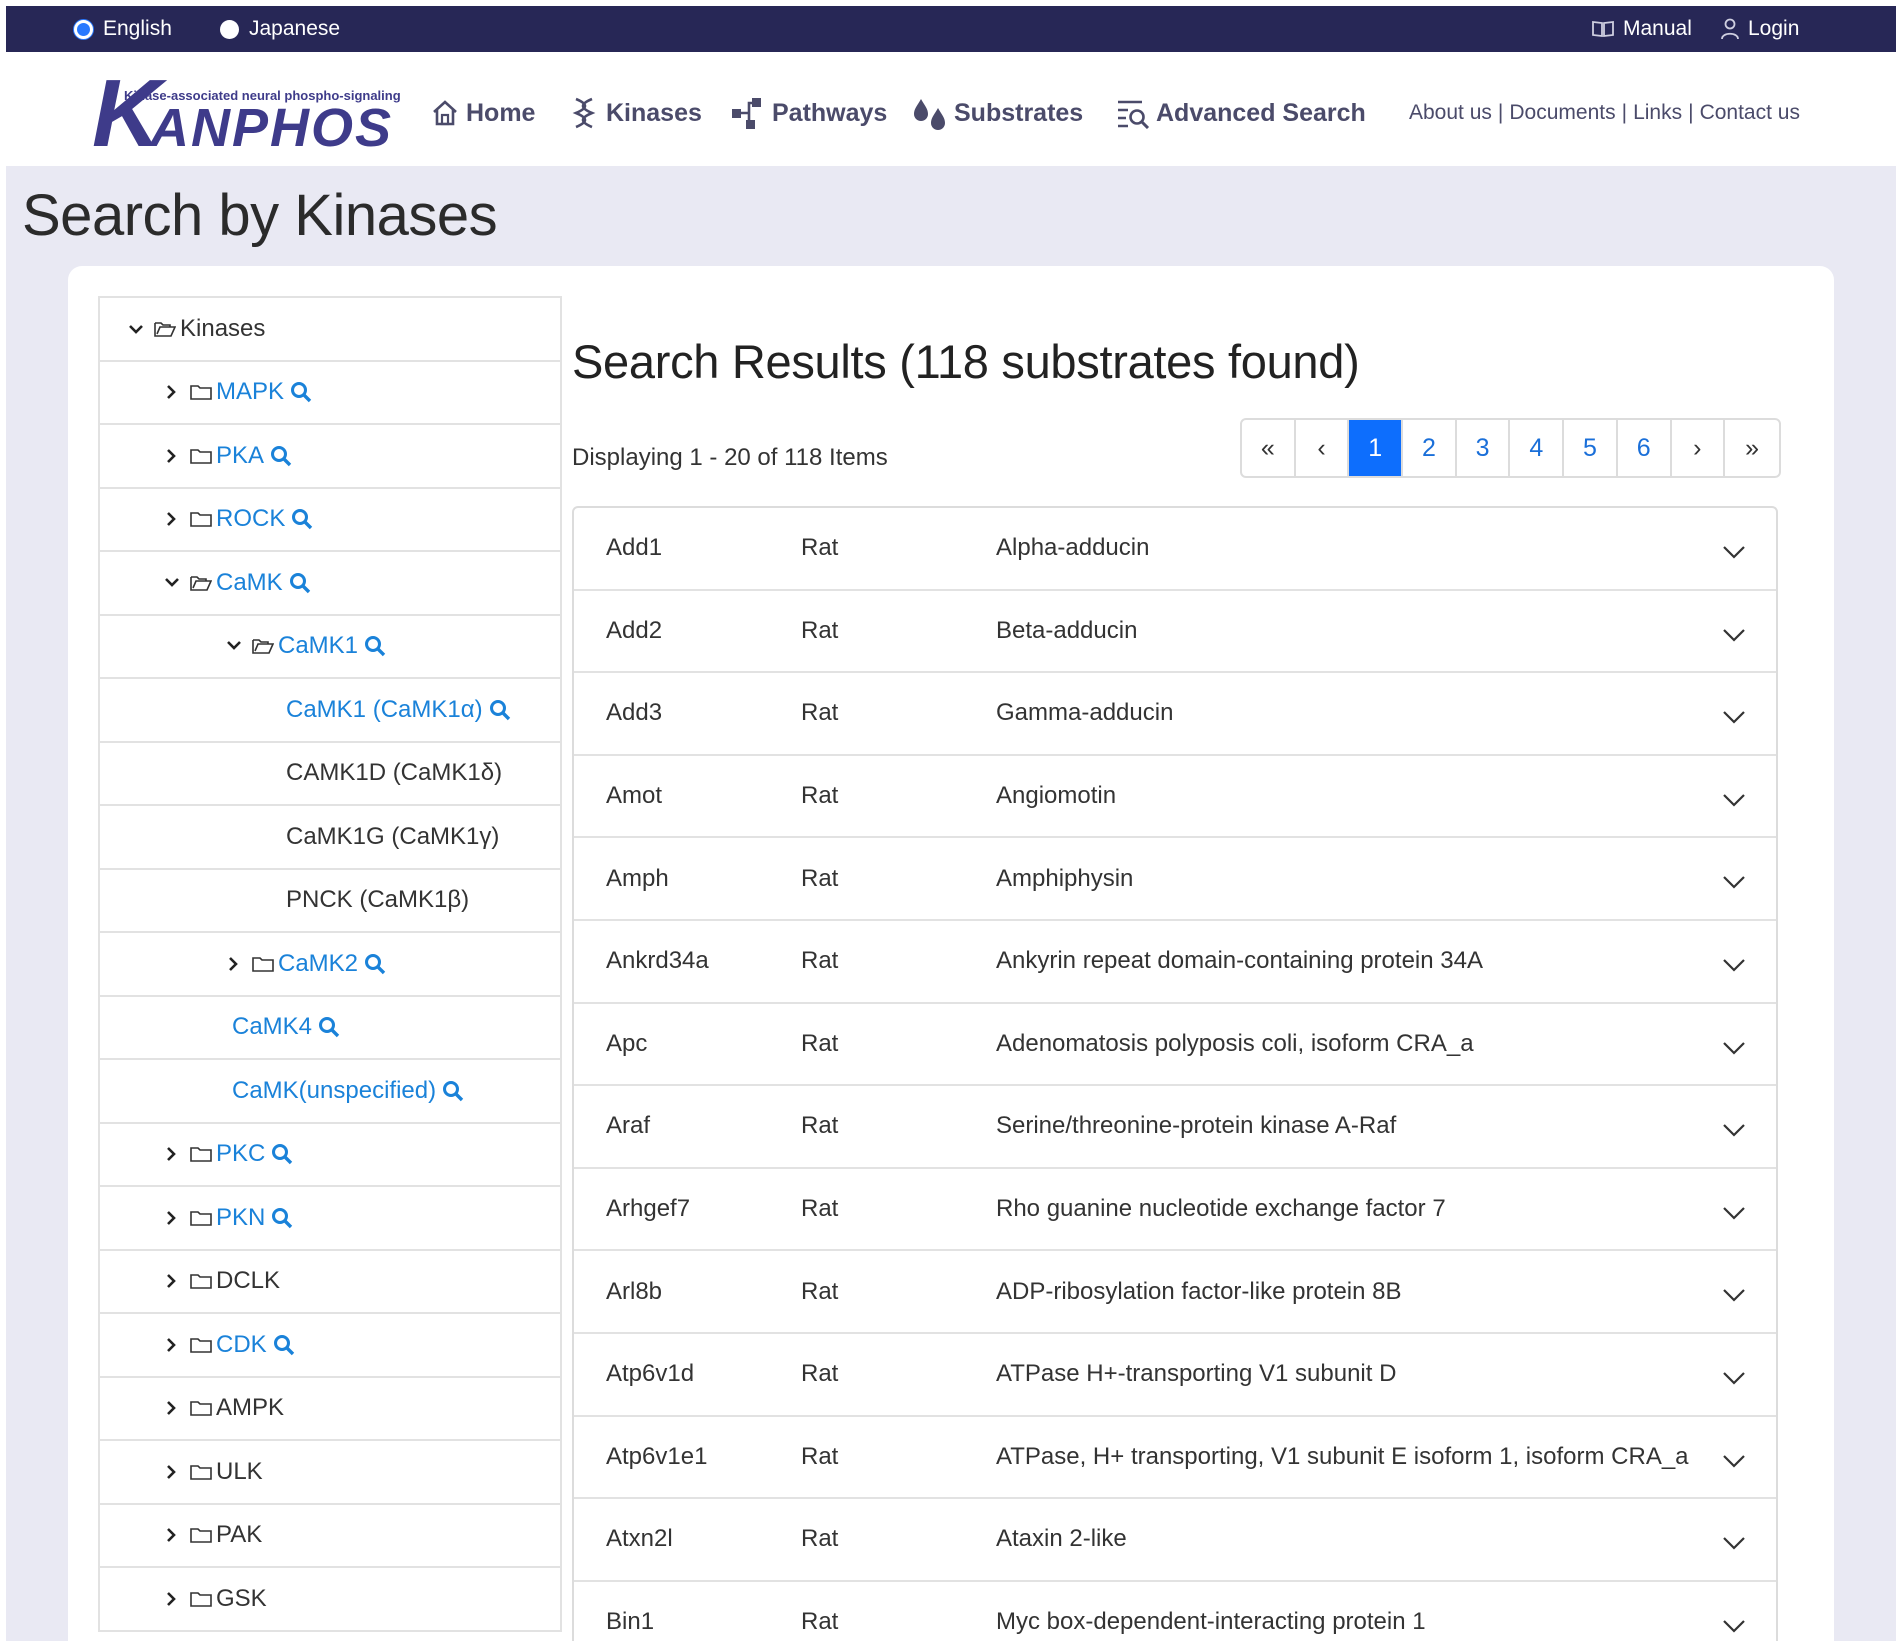 Image resolution: width=1902 pixels, height=1647 pixels. I want to click on tree-item: CaMK1 (CaMK1α), so click(330, 711).